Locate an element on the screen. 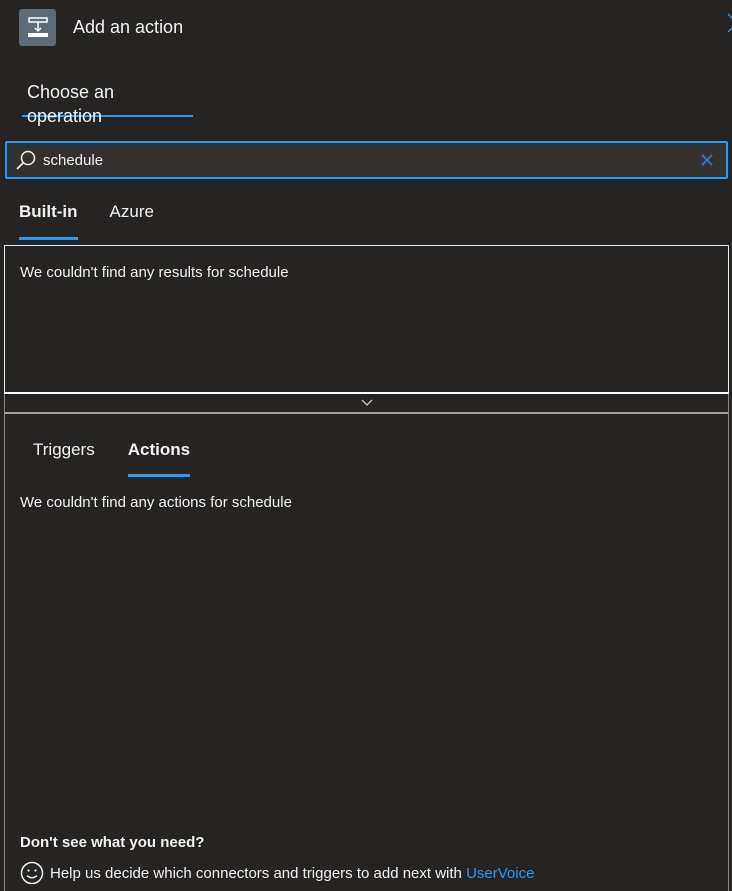 Image resolution: width=732 pixels, height=891 pixels. tab-label: Choose an operation is located at coordinates (71, 104).